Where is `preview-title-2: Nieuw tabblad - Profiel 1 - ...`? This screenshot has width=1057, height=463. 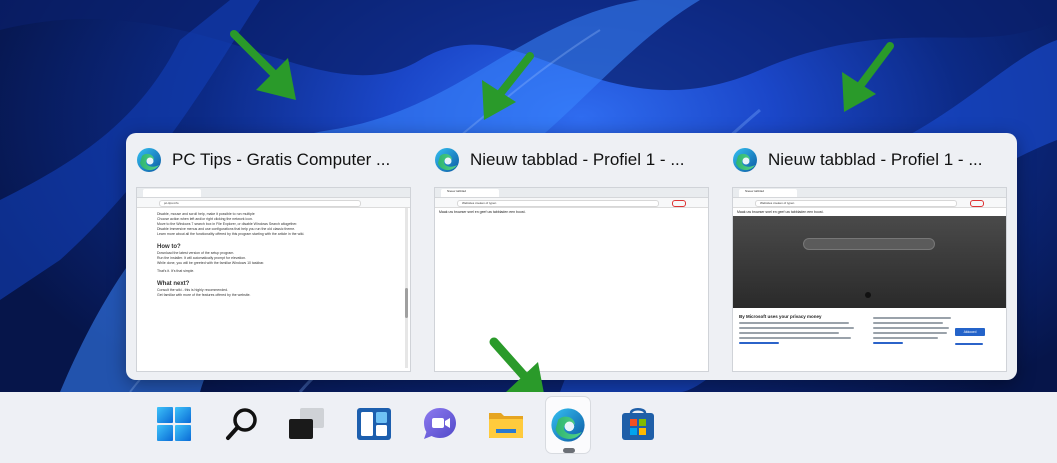 preview-title-2: Nieuw tabblad - Profiel 1 - ... is located at coordinates (577, 159).